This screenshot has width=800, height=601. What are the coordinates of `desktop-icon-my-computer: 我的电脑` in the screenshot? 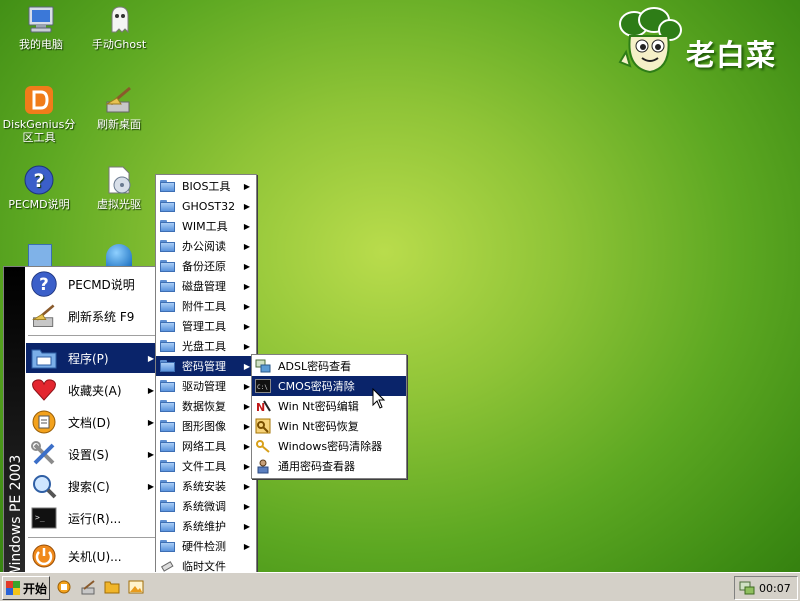 It's located at (41, 27).